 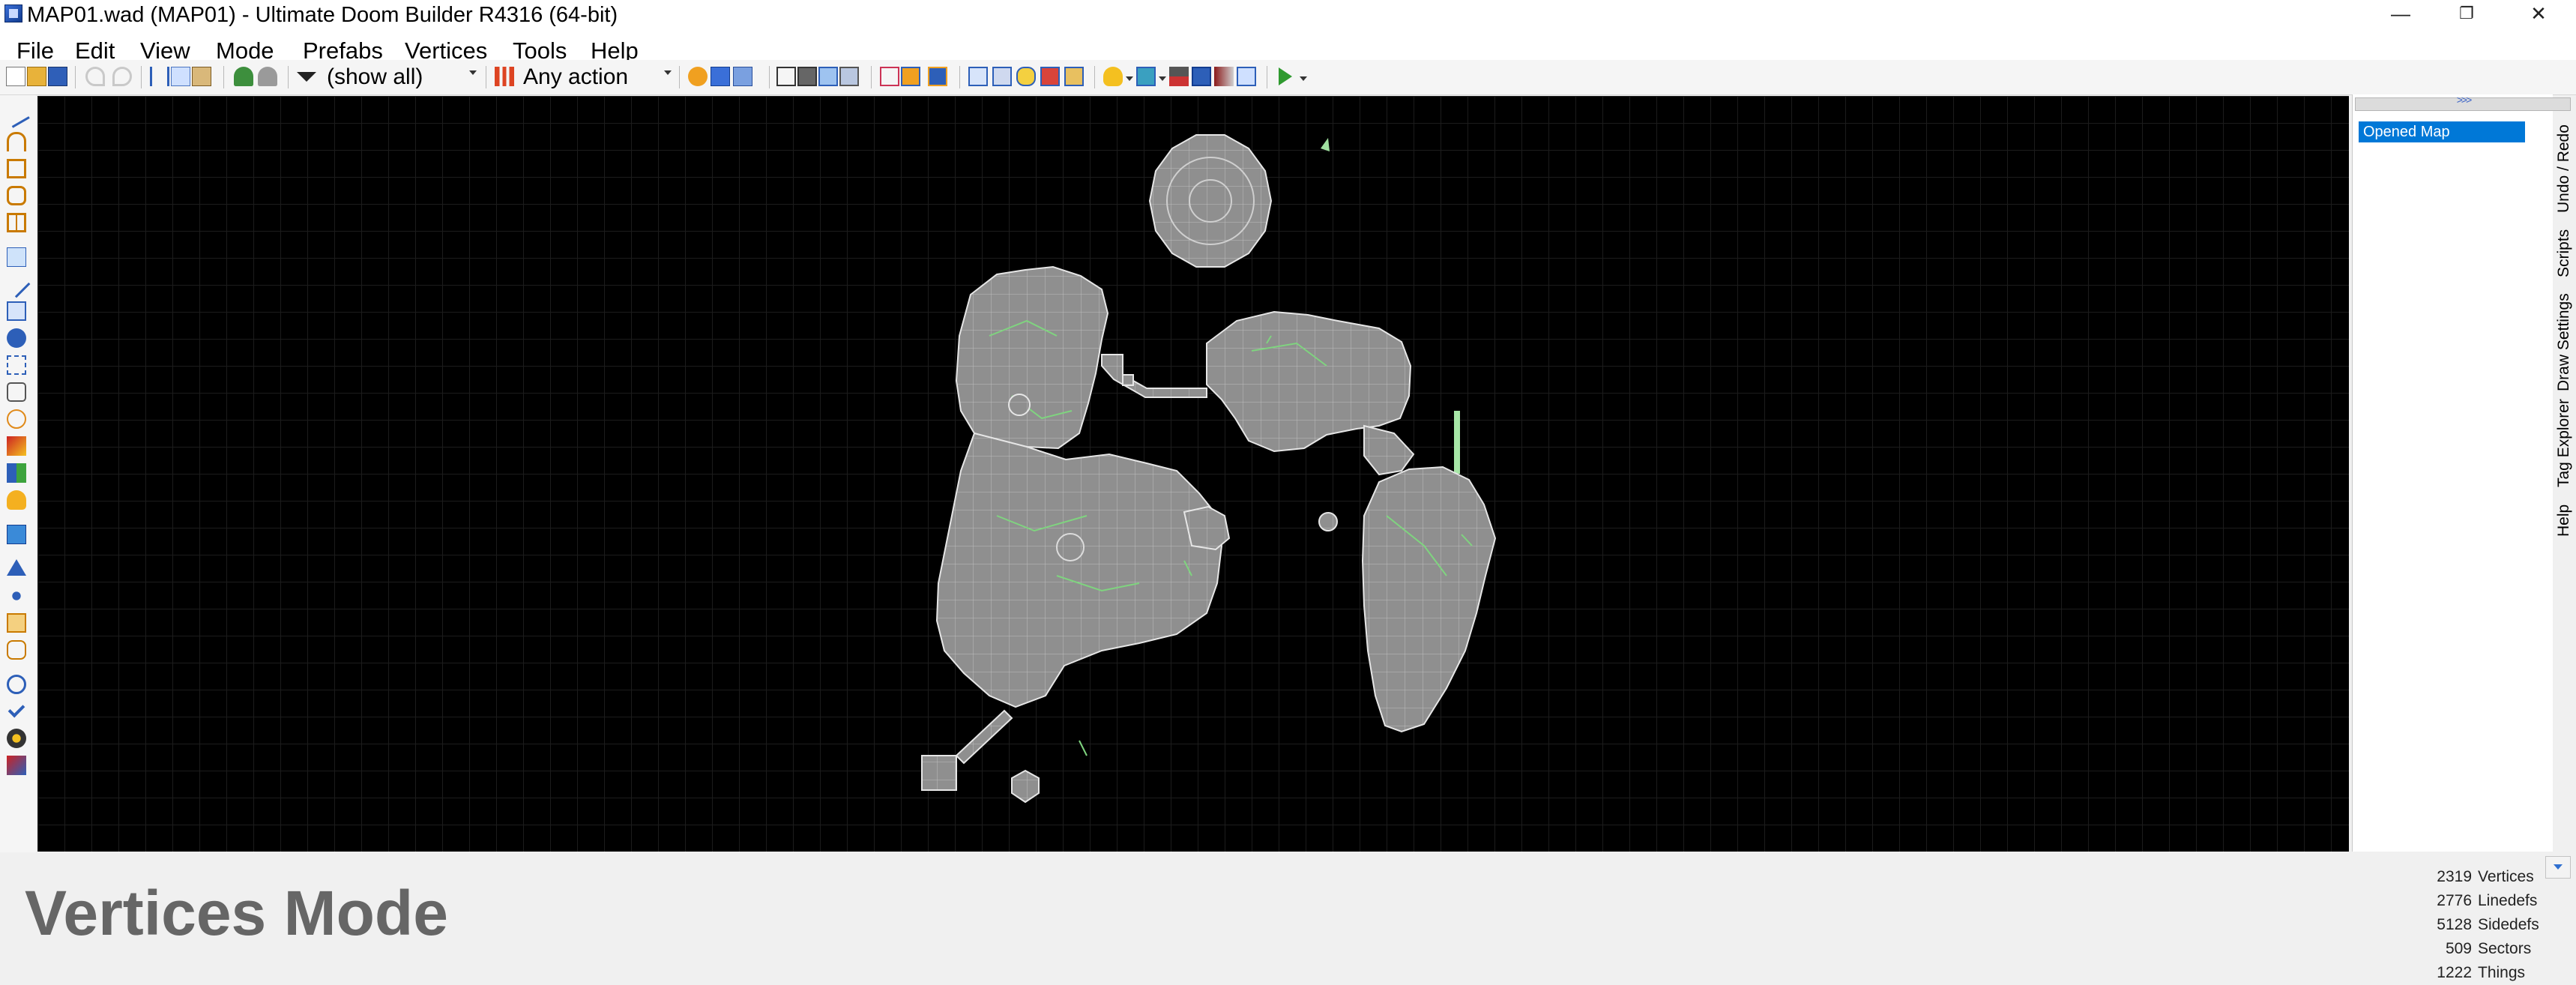 What do you see at coordinates (16, 623) in the screenshot?
I see `draw-area-icon` at bounding box center [16, 623].